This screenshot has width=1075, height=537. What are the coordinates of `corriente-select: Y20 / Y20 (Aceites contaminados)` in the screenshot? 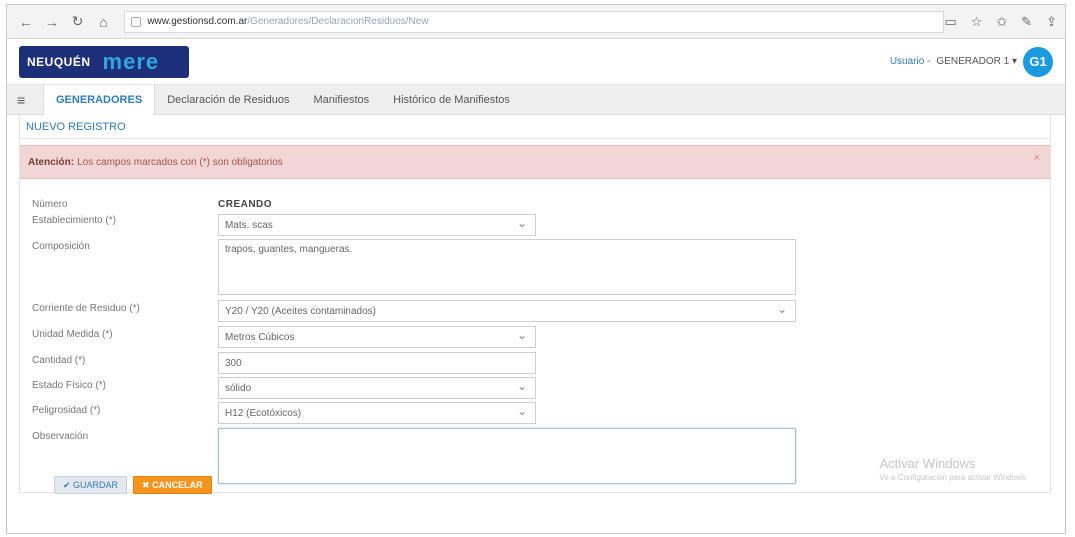 It's located at (507, 311).